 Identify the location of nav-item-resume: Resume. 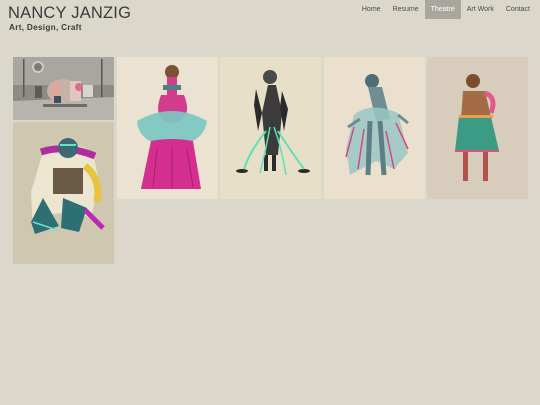
(406, 9).